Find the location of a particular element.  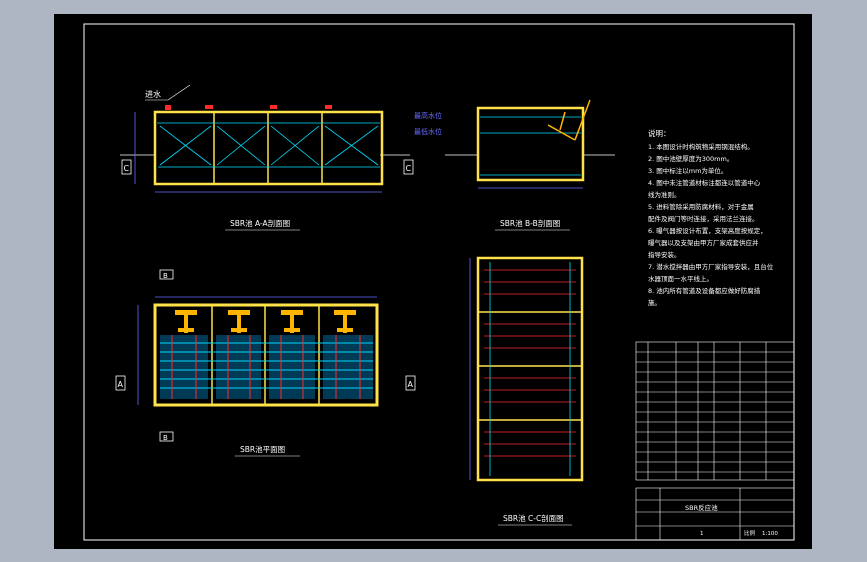

plan-mark-right: A is located at coordinates (411, 384).